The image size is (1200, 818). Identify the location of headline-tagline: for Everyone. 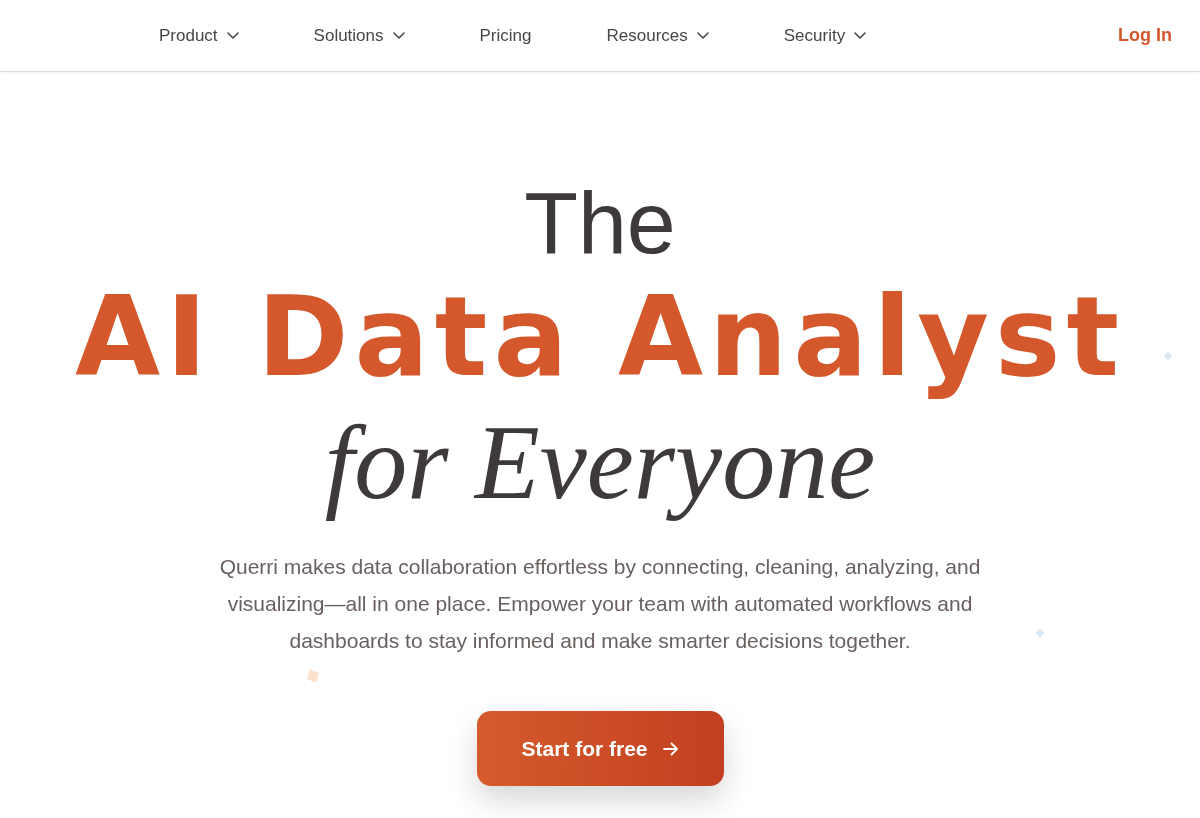
(600, 463).